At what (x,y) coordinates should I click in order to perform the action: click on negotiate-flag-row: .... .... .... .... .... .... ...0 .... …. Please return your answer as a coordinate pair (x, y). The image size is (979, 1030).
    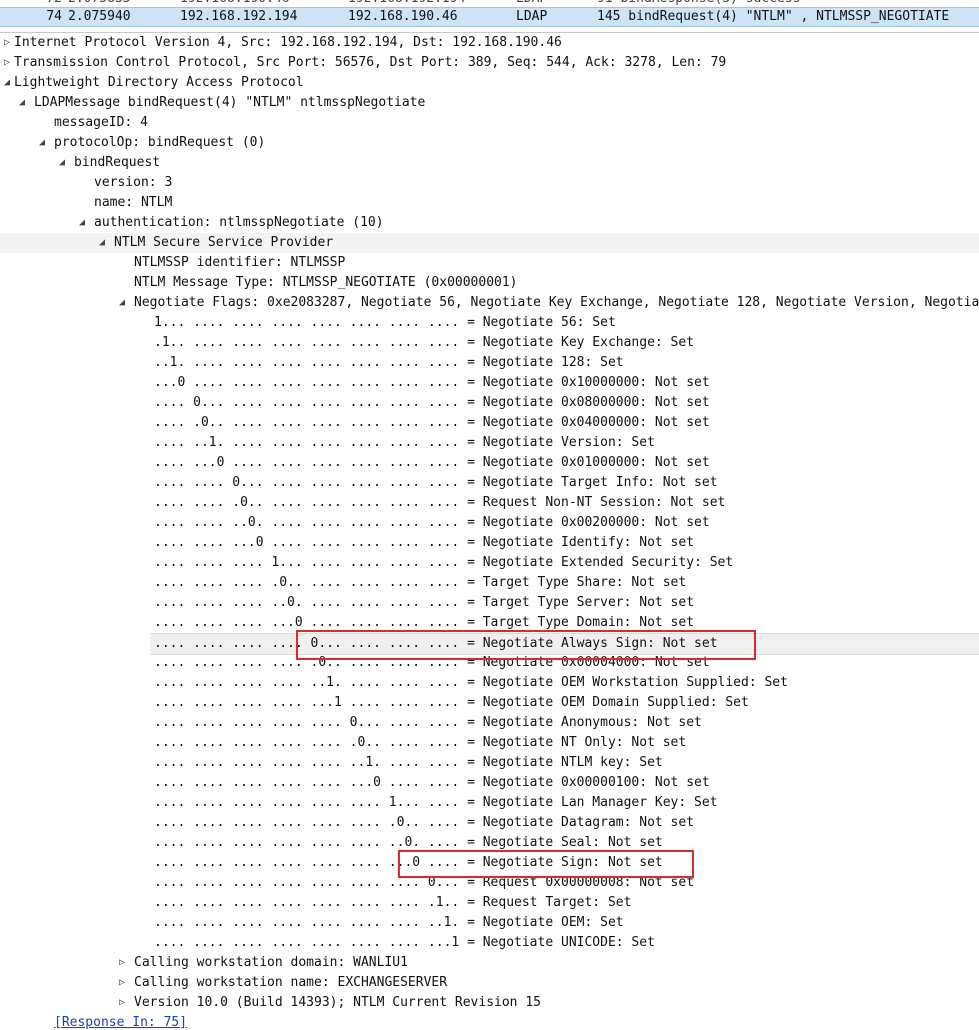
    Looking at the image, I should click on (489, 863).